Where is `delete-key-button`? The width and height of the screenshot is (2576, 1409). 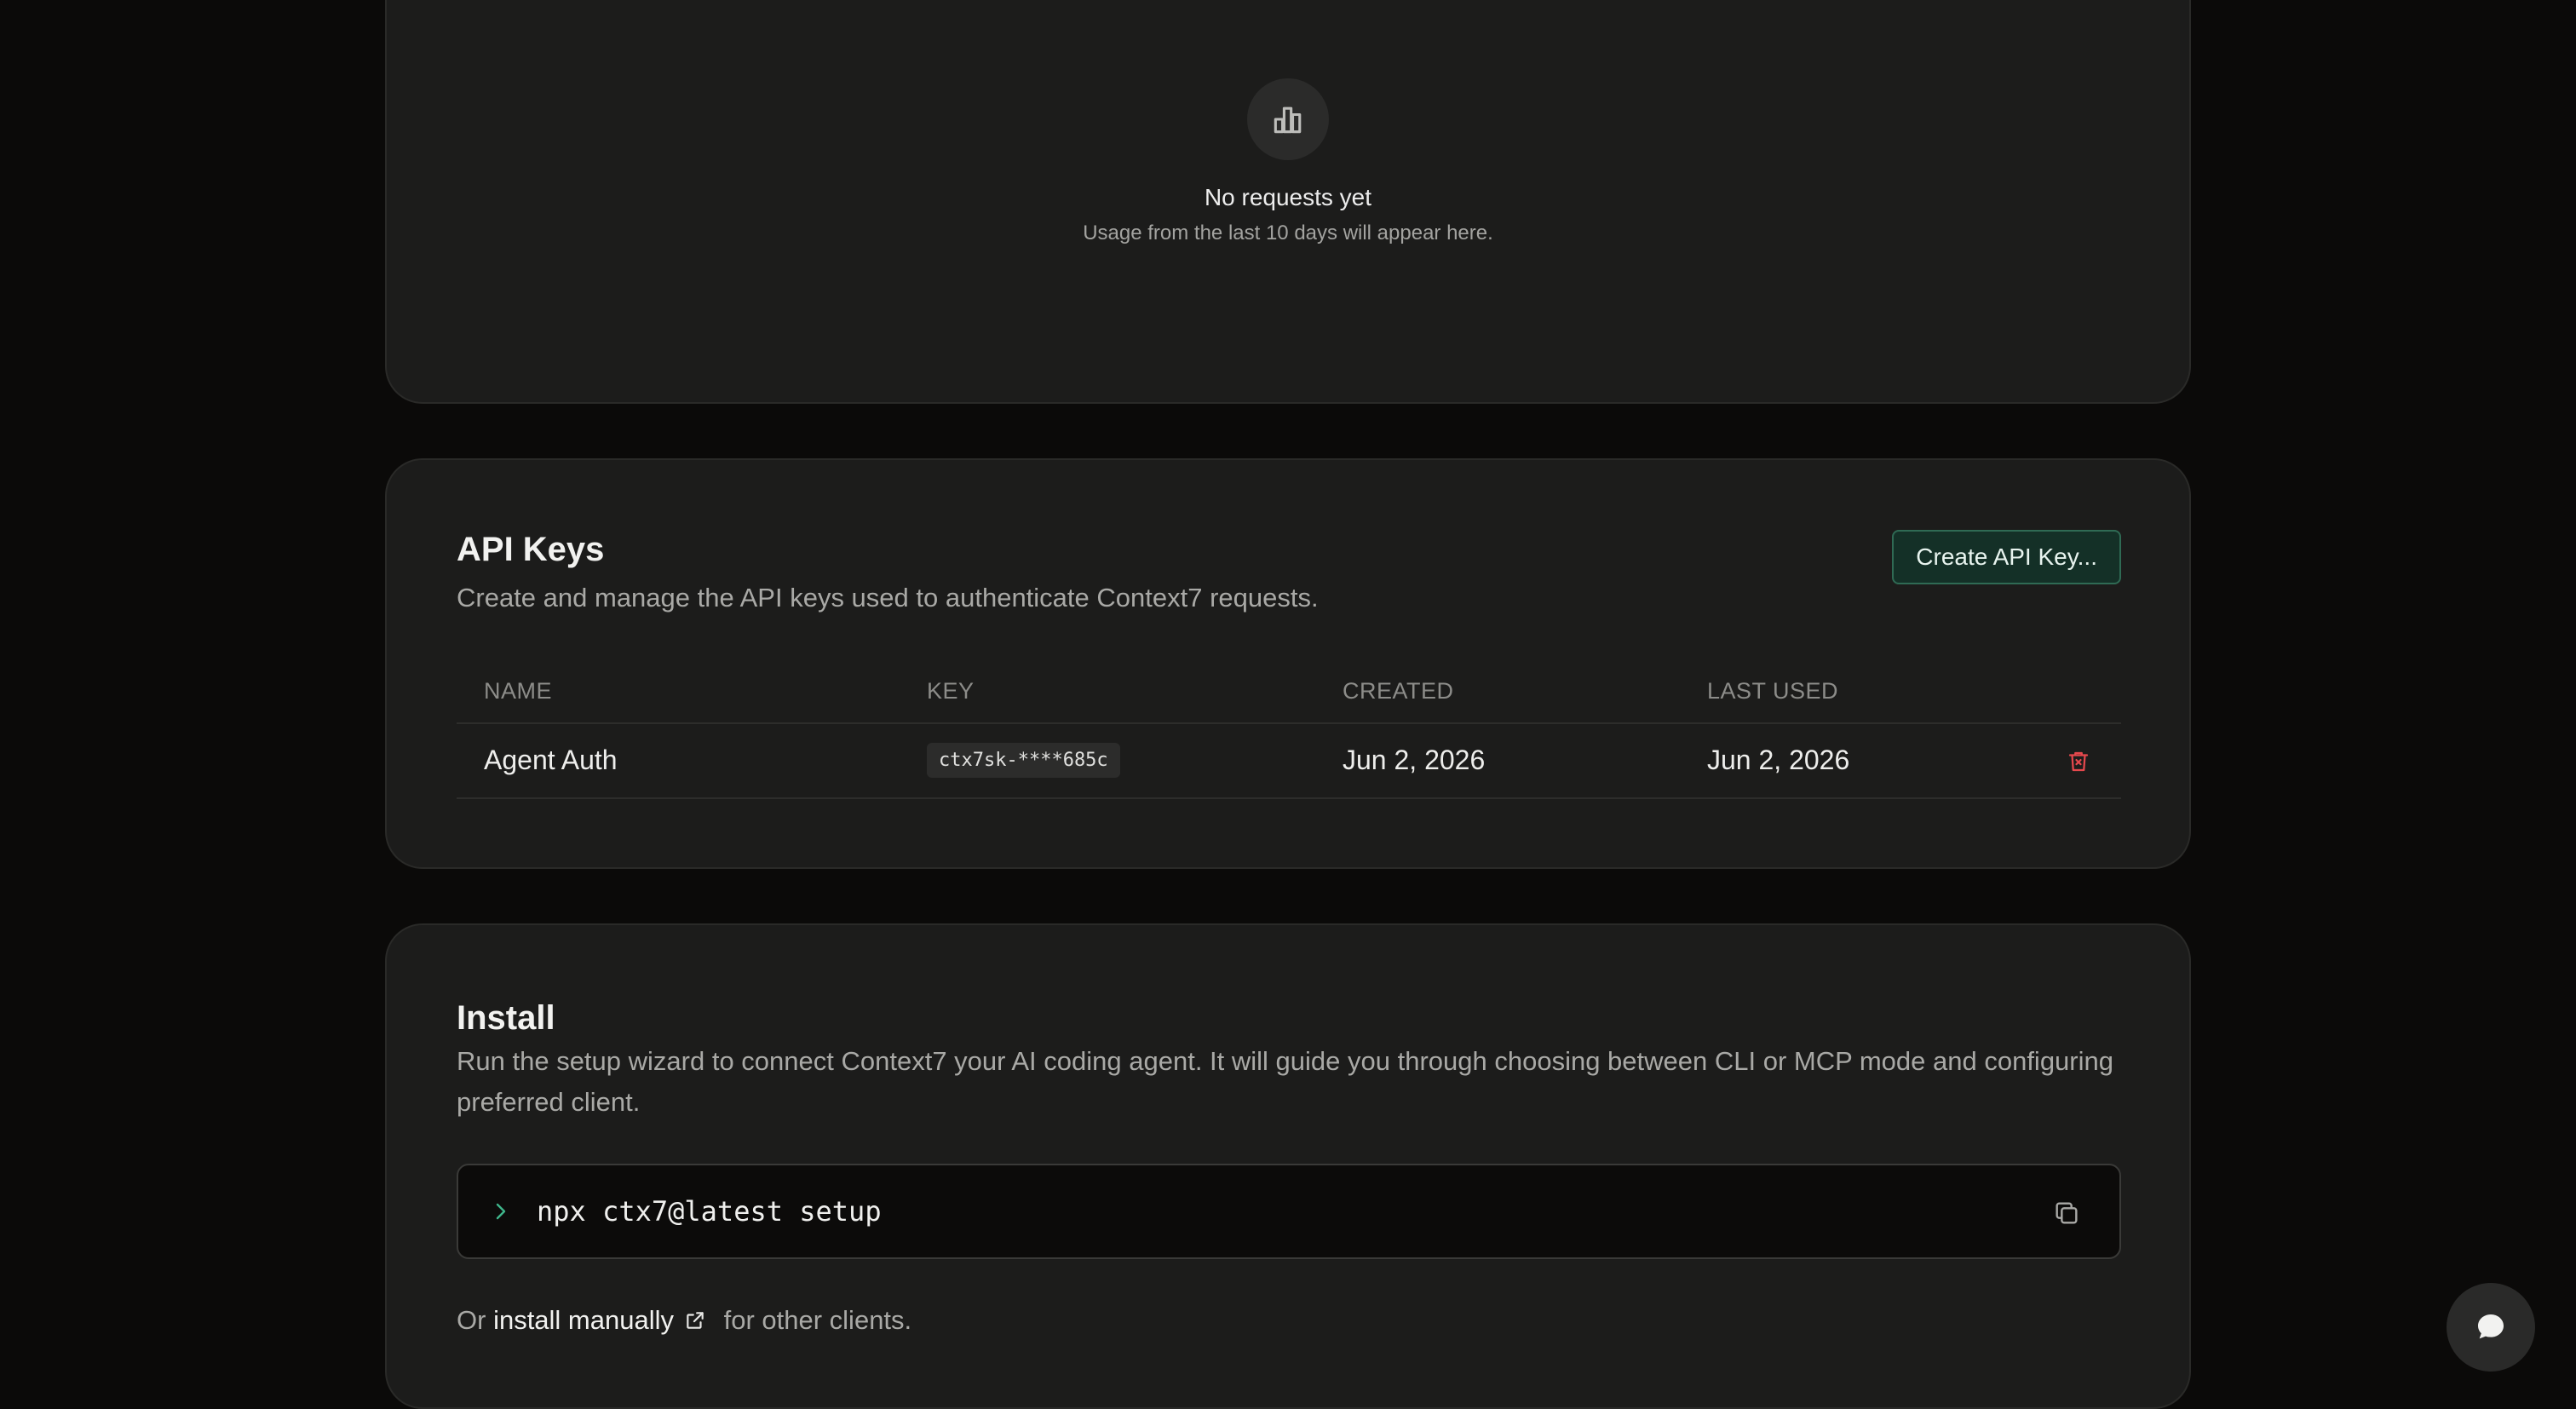
delete-key-button is located at coordinates (2079, 761).